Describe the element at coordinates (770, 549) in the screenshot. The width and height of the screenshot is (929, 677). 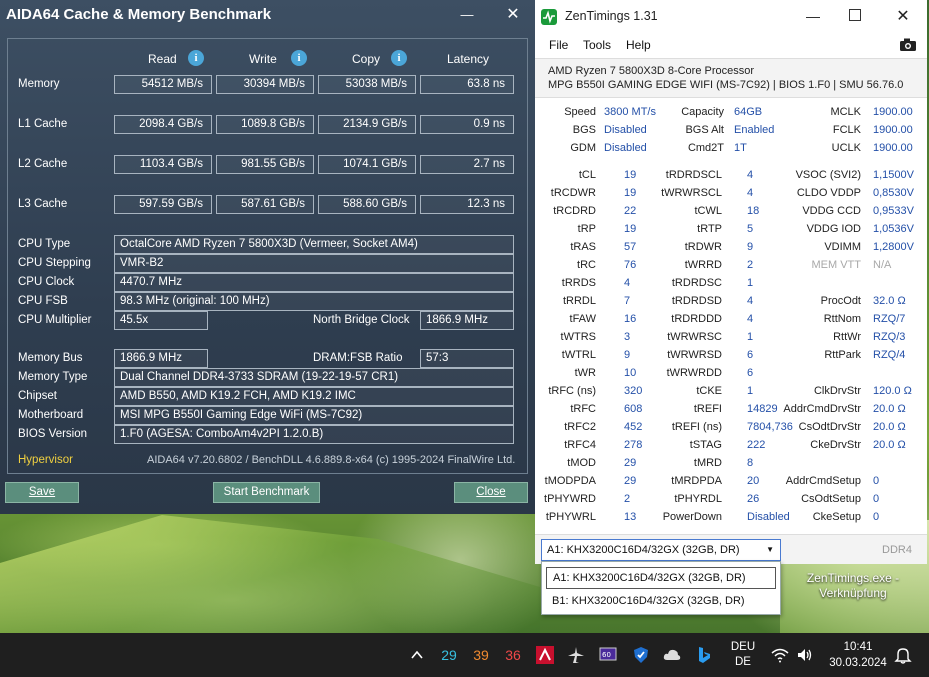
I see `chevron-down-icon: ▼` at that location.